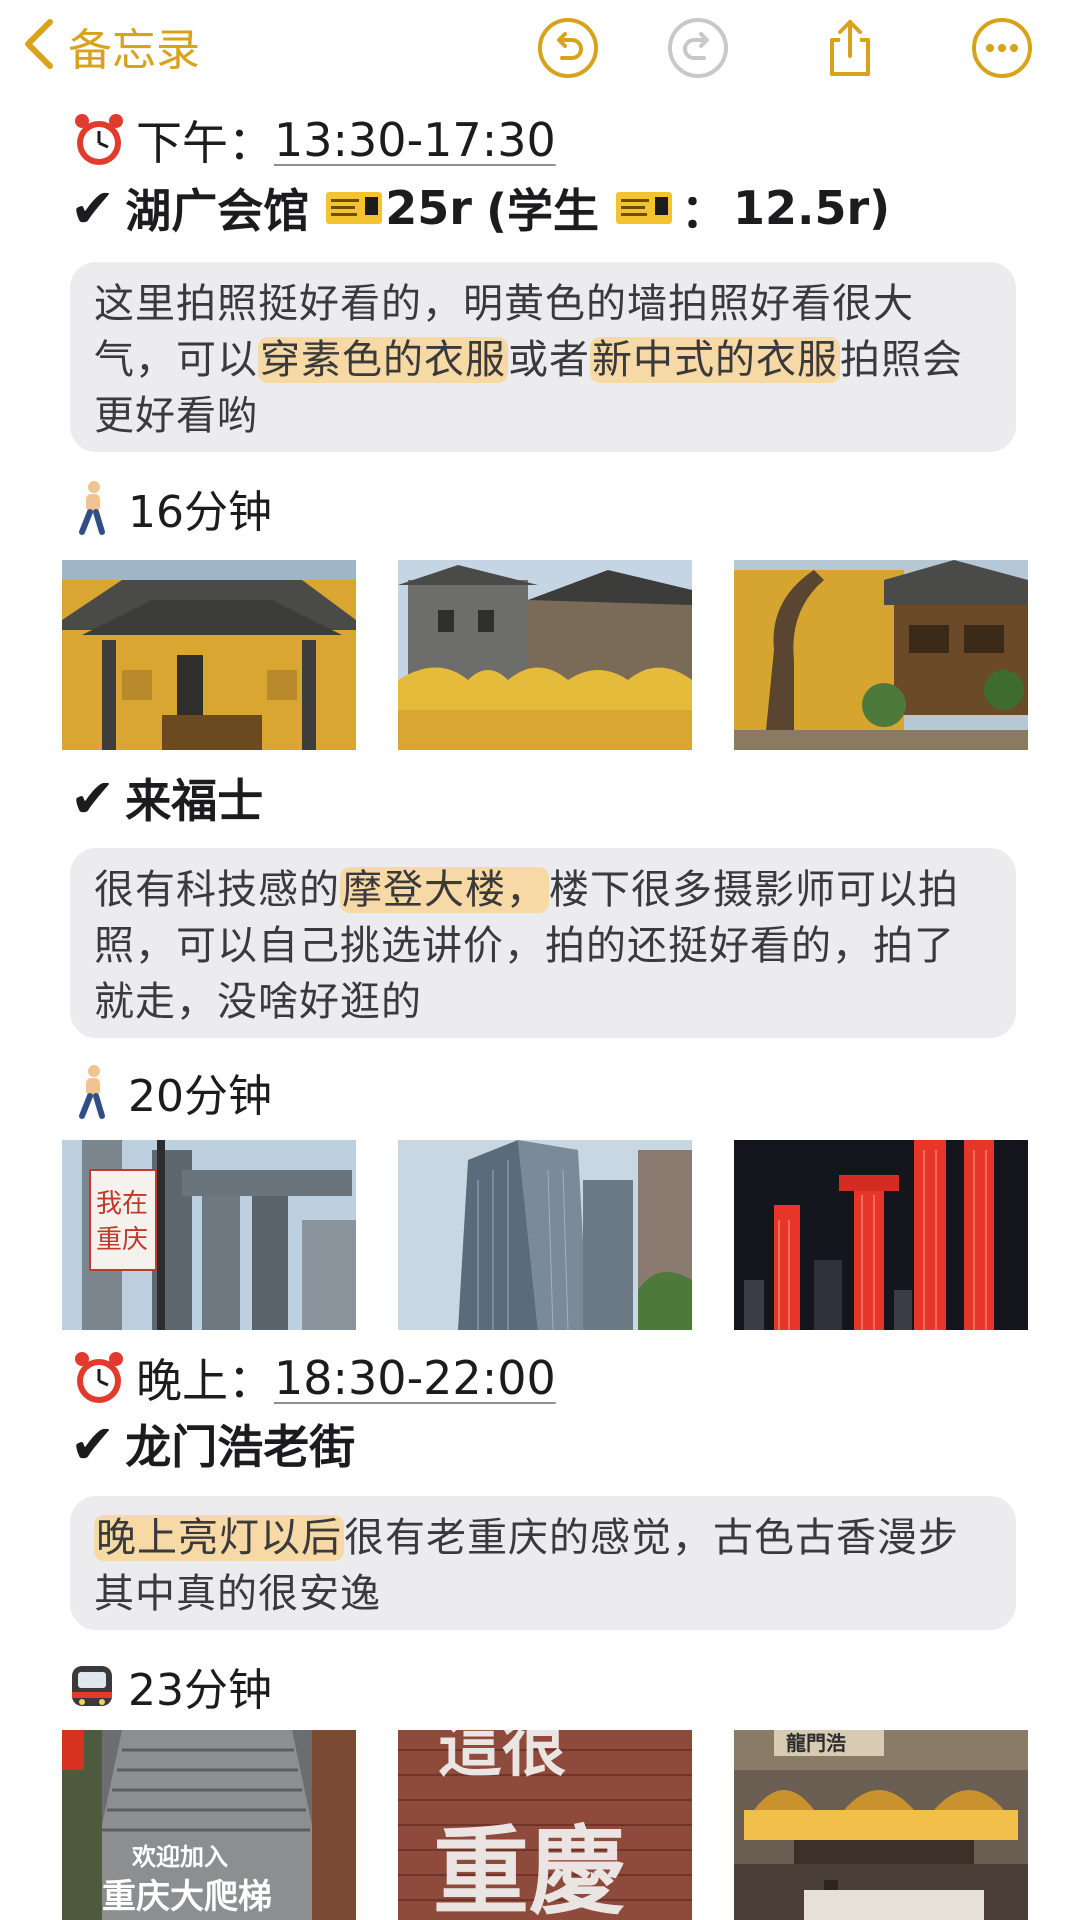  I want to click on redo-button, so click(698, 48).